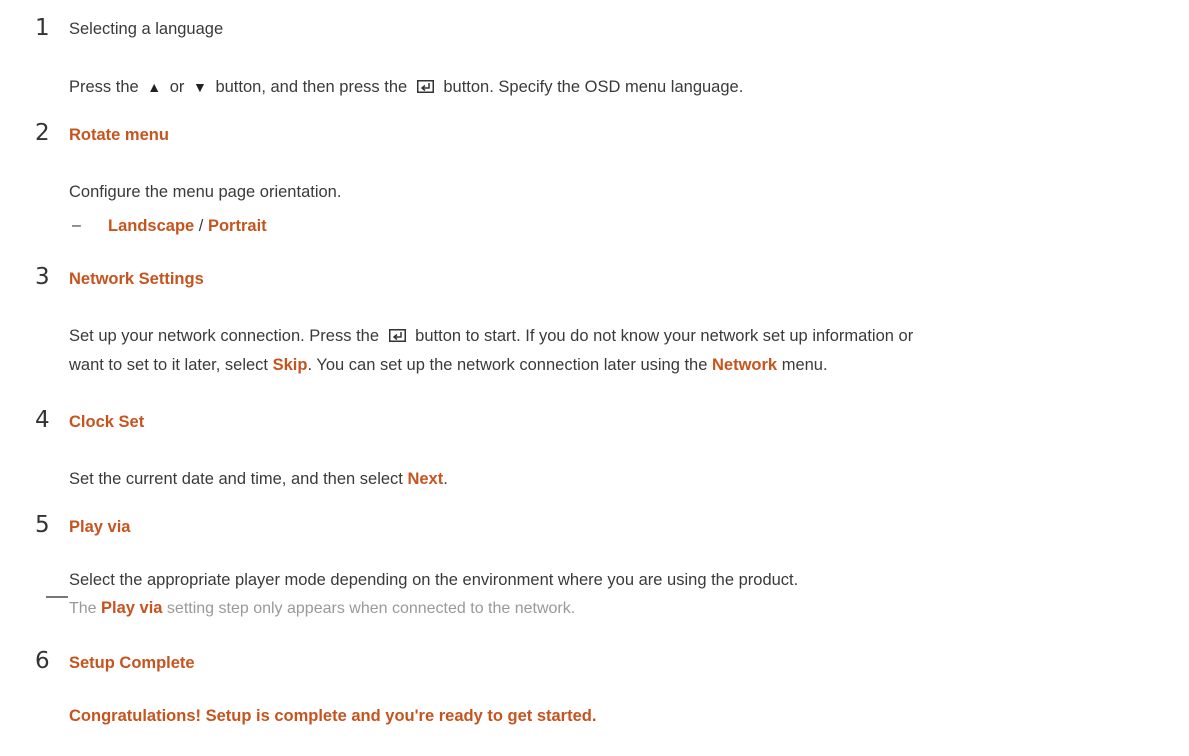 The height and width of the screenshot is (756, 1189). Describe the element at coordinates (311, 87) in the screenshot. I see `step1-text-b: button, and then press the` at that location.